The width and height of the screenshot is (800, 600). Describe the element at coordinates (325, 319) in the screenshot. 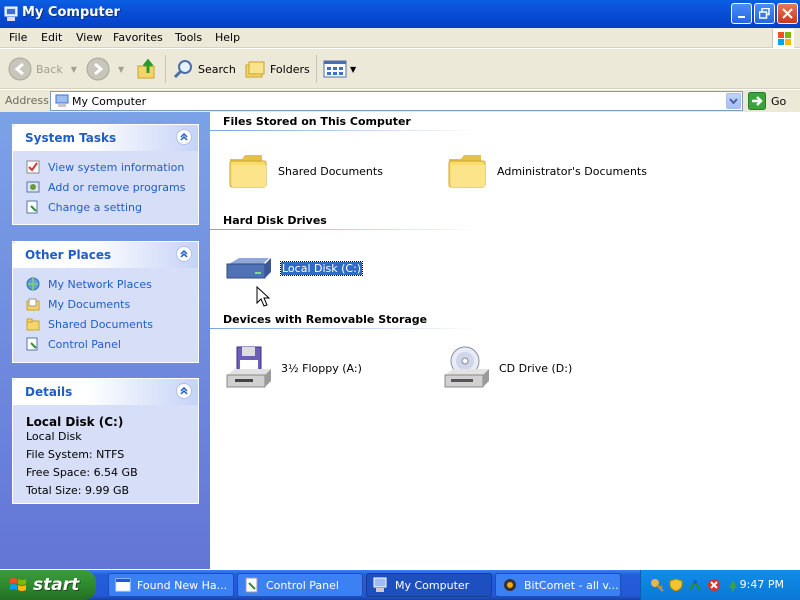

I see `group-title-removable: Devices with Removable Storage` at that location.